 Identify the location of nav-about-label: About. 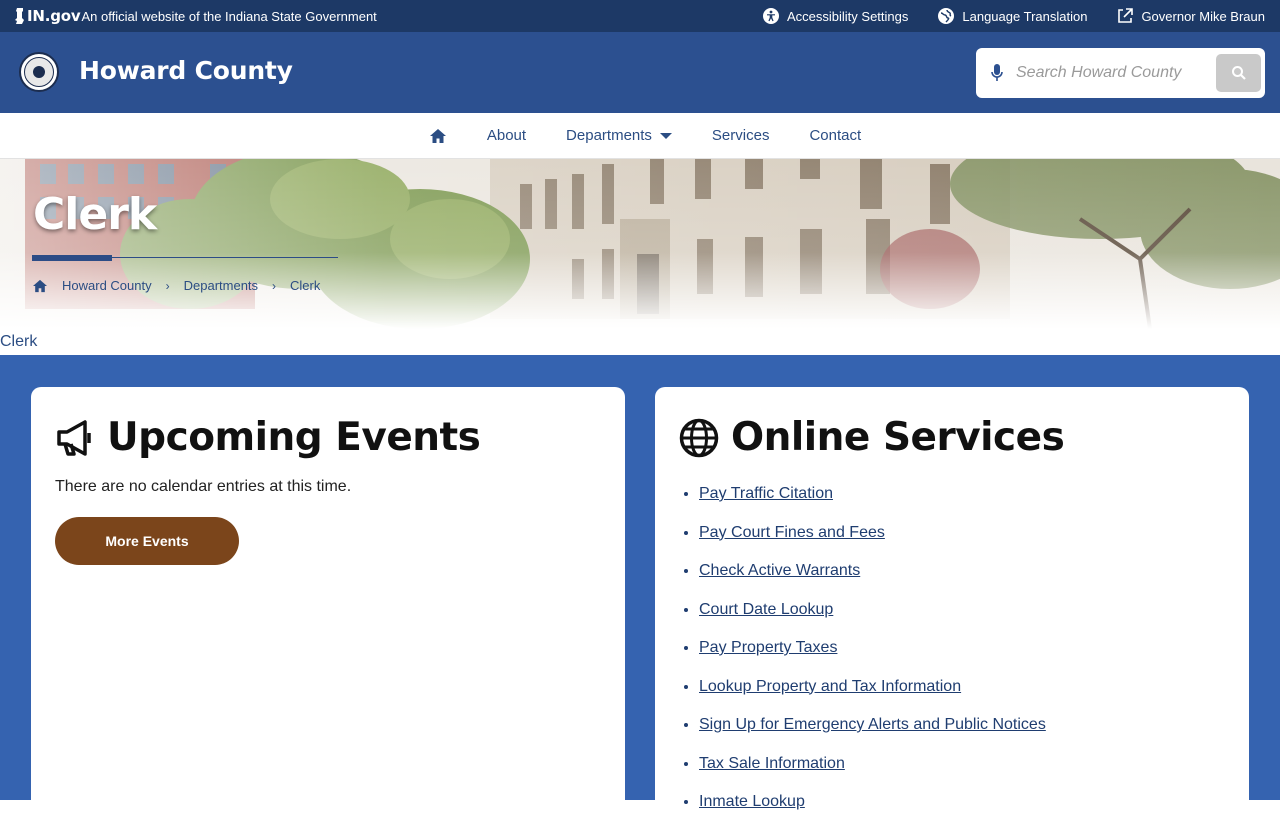
(506, 135).